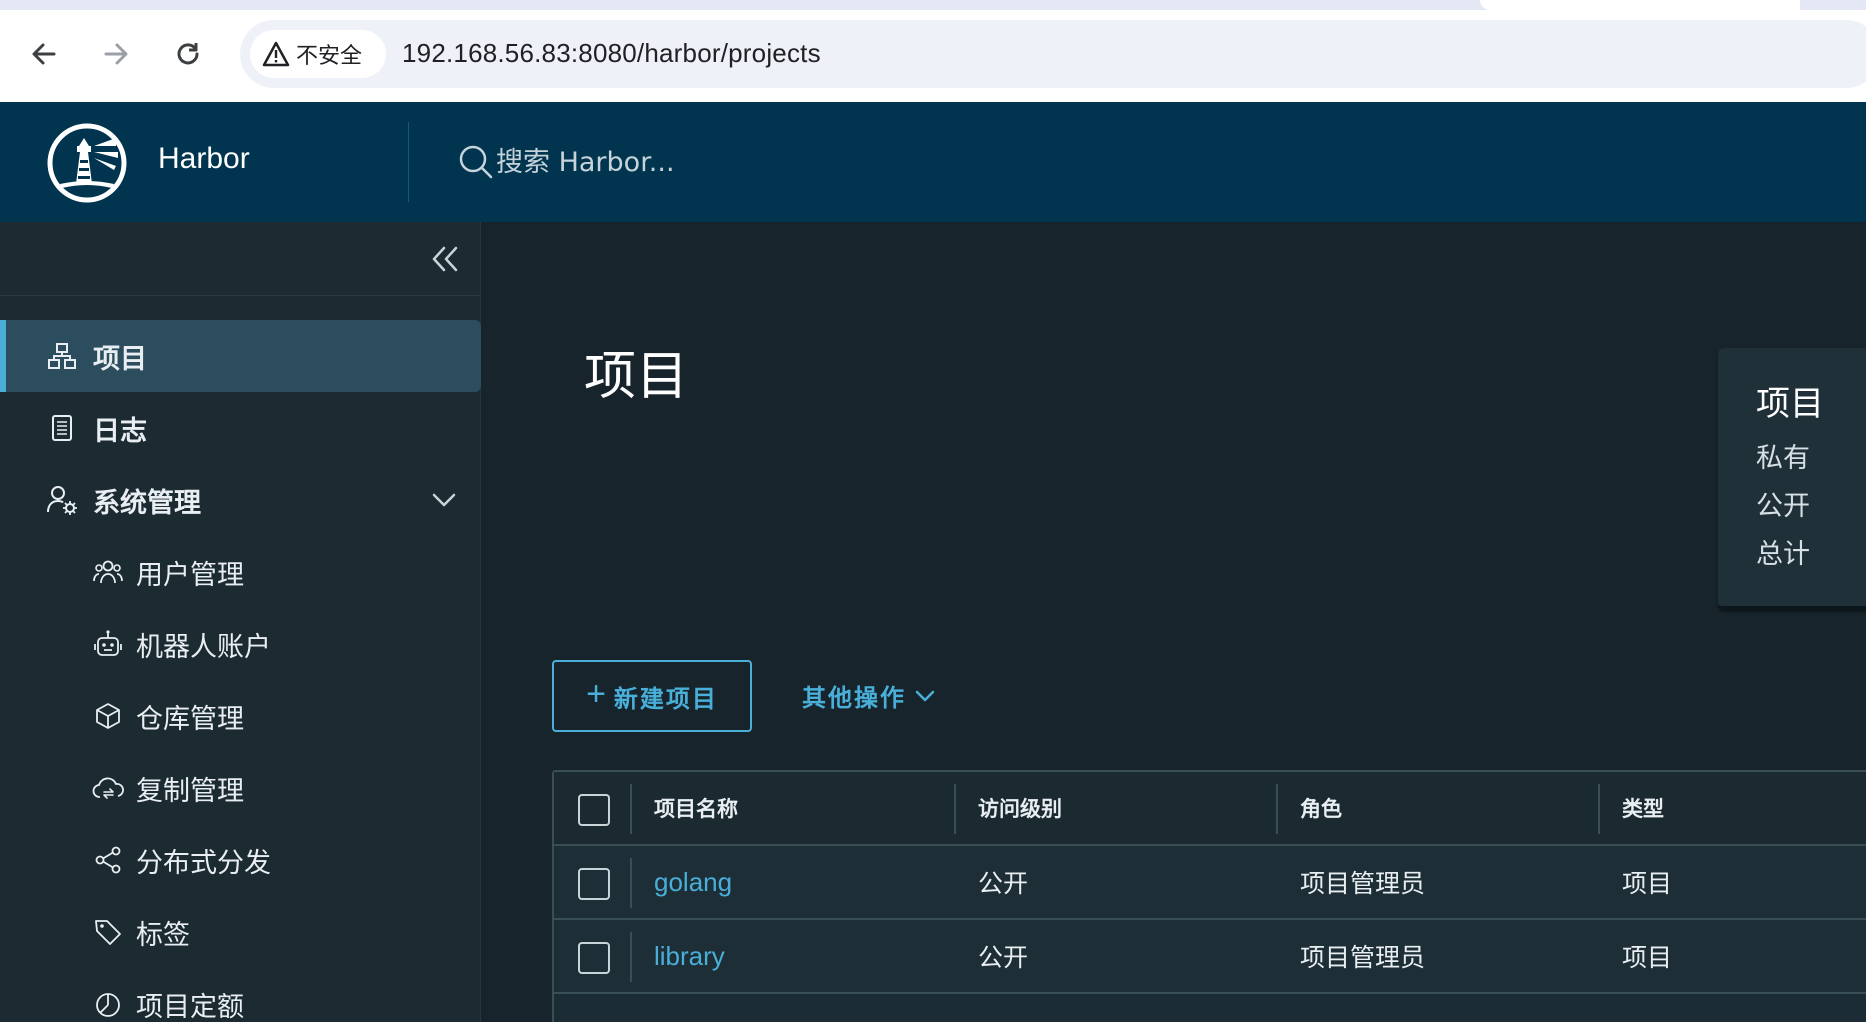  Describe the element at coordinates (854, 698) in the screenshot. I see `other-actions-label: 其他操作` at that location.